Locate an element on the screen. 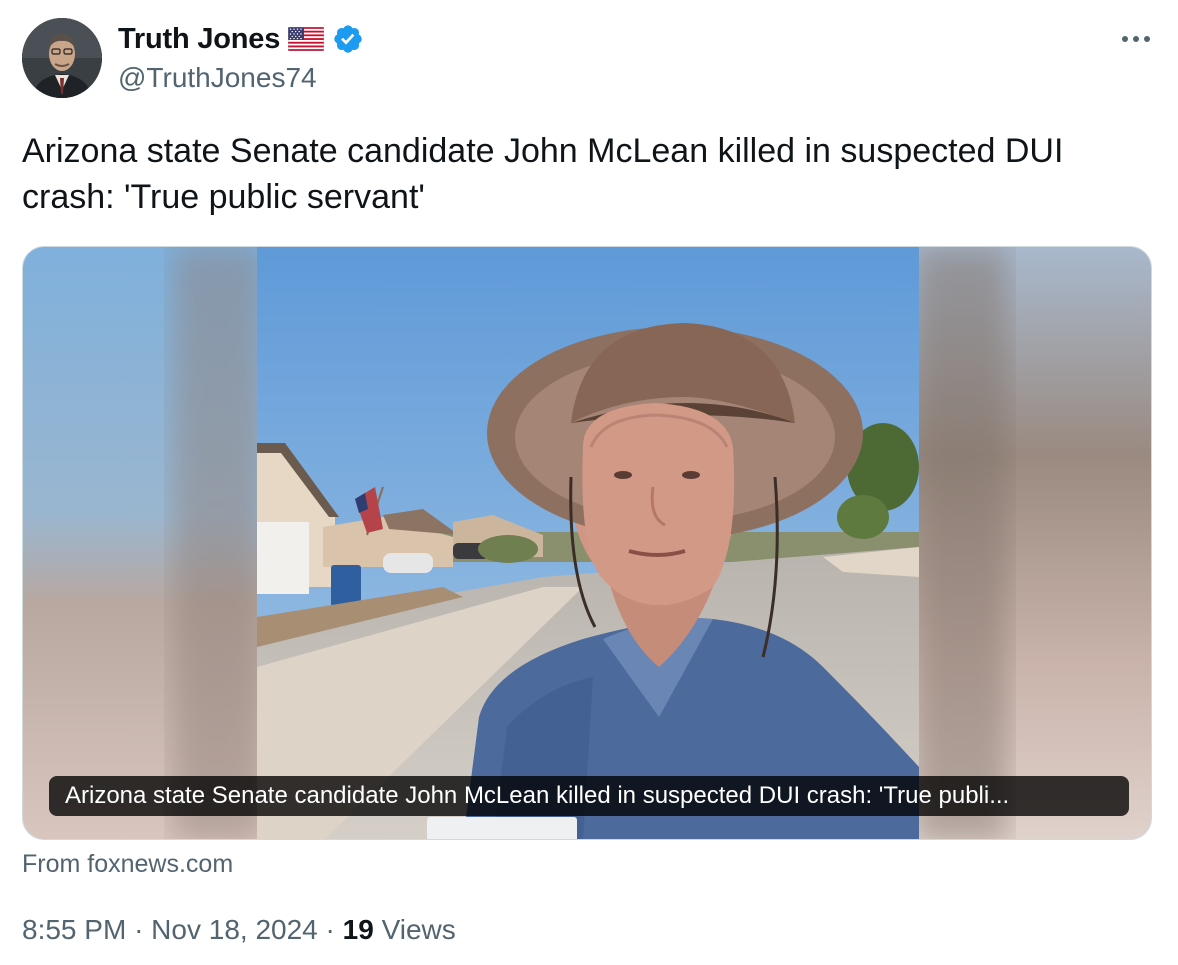  avatar is located at coordinates (62, 58).